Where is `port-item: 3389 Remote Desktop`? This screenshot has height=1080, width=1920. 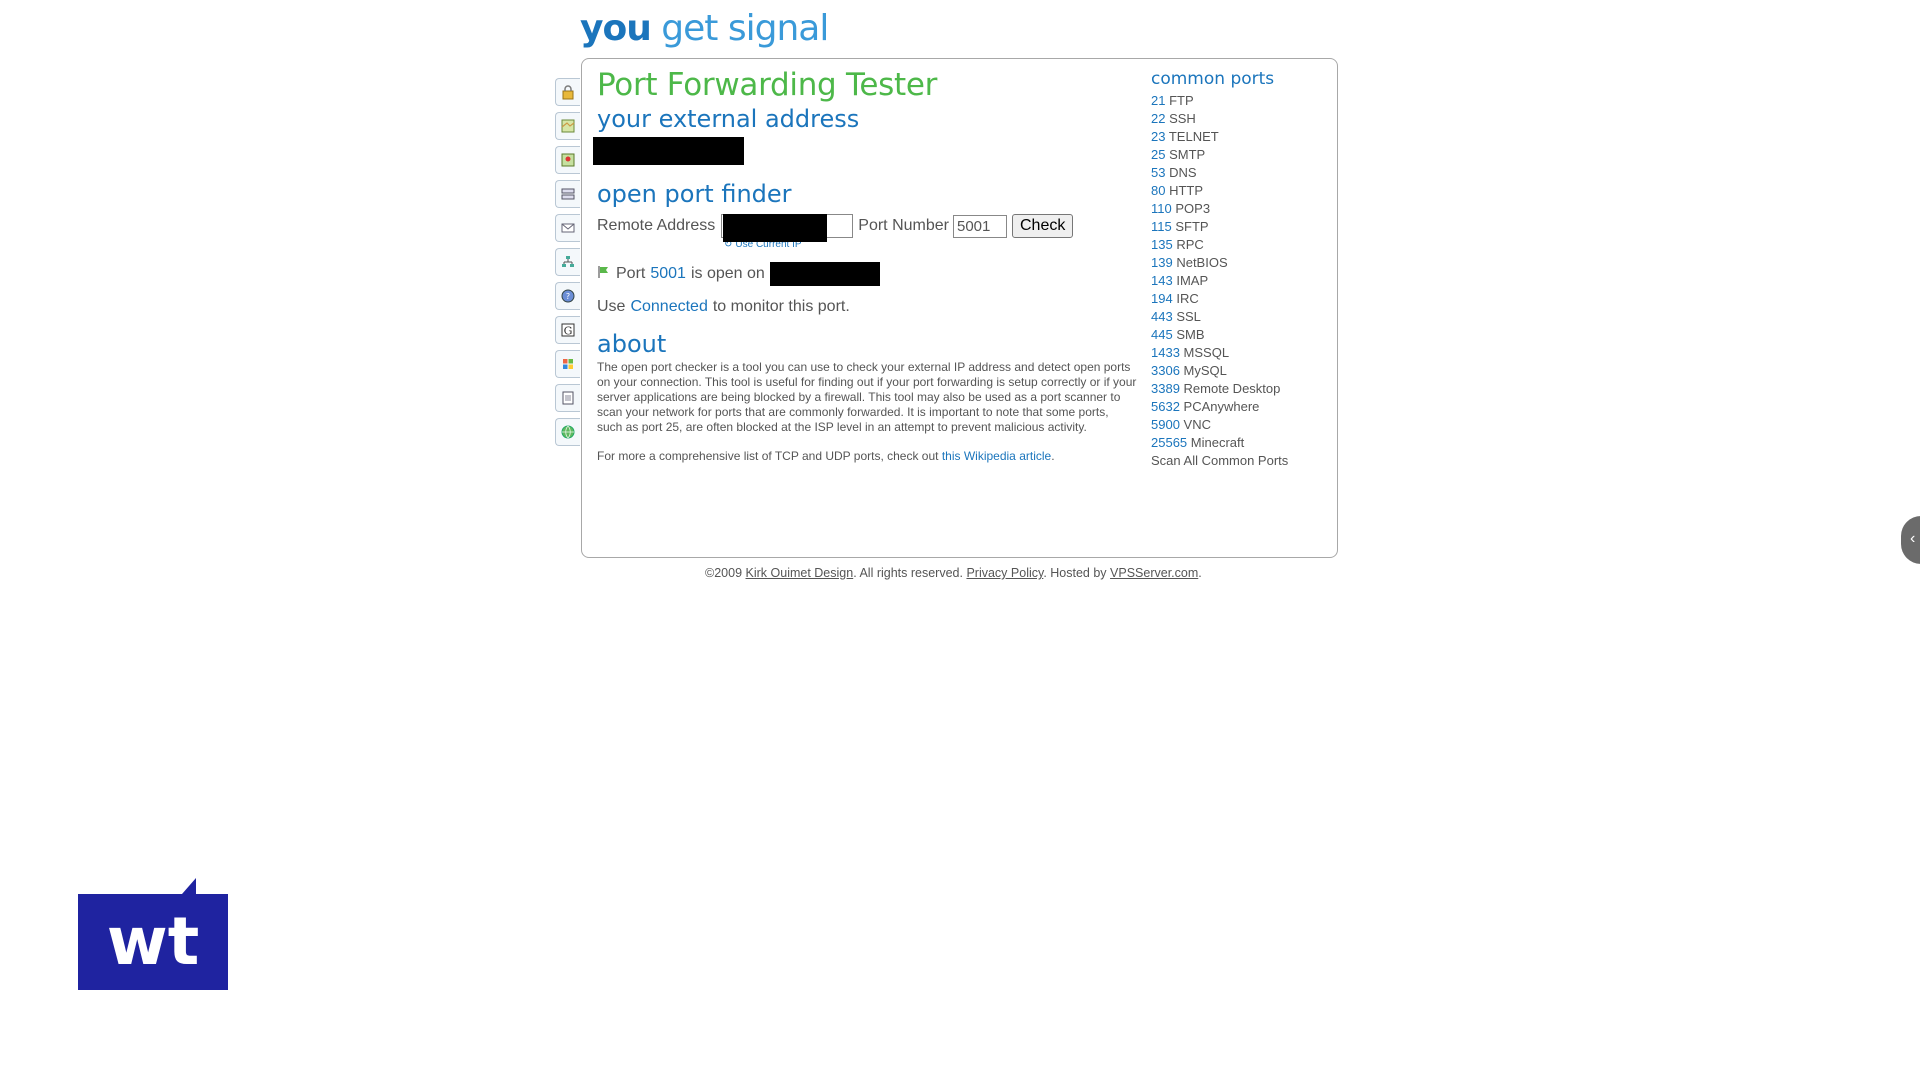
port-item: 3389 Remote Desktop is located at coordinates (1241, 389).